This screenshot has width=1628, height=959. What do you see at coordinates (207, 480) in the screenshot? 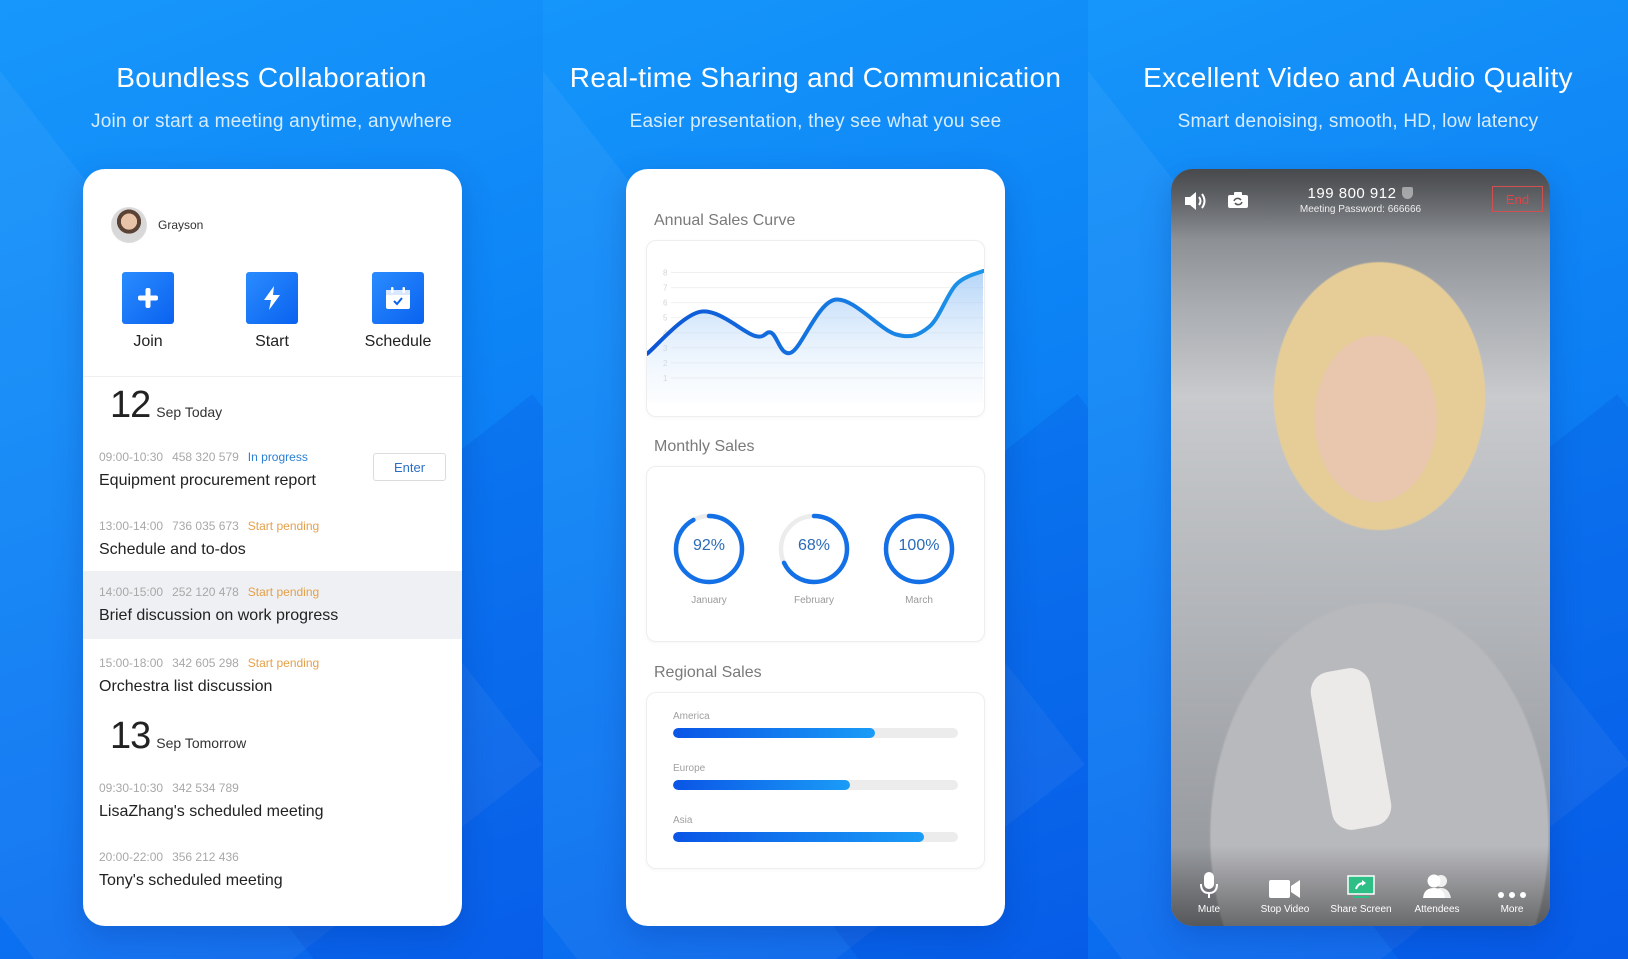
I see `meeting-title: Equipment procurement report` at bounding box center [207, 480].